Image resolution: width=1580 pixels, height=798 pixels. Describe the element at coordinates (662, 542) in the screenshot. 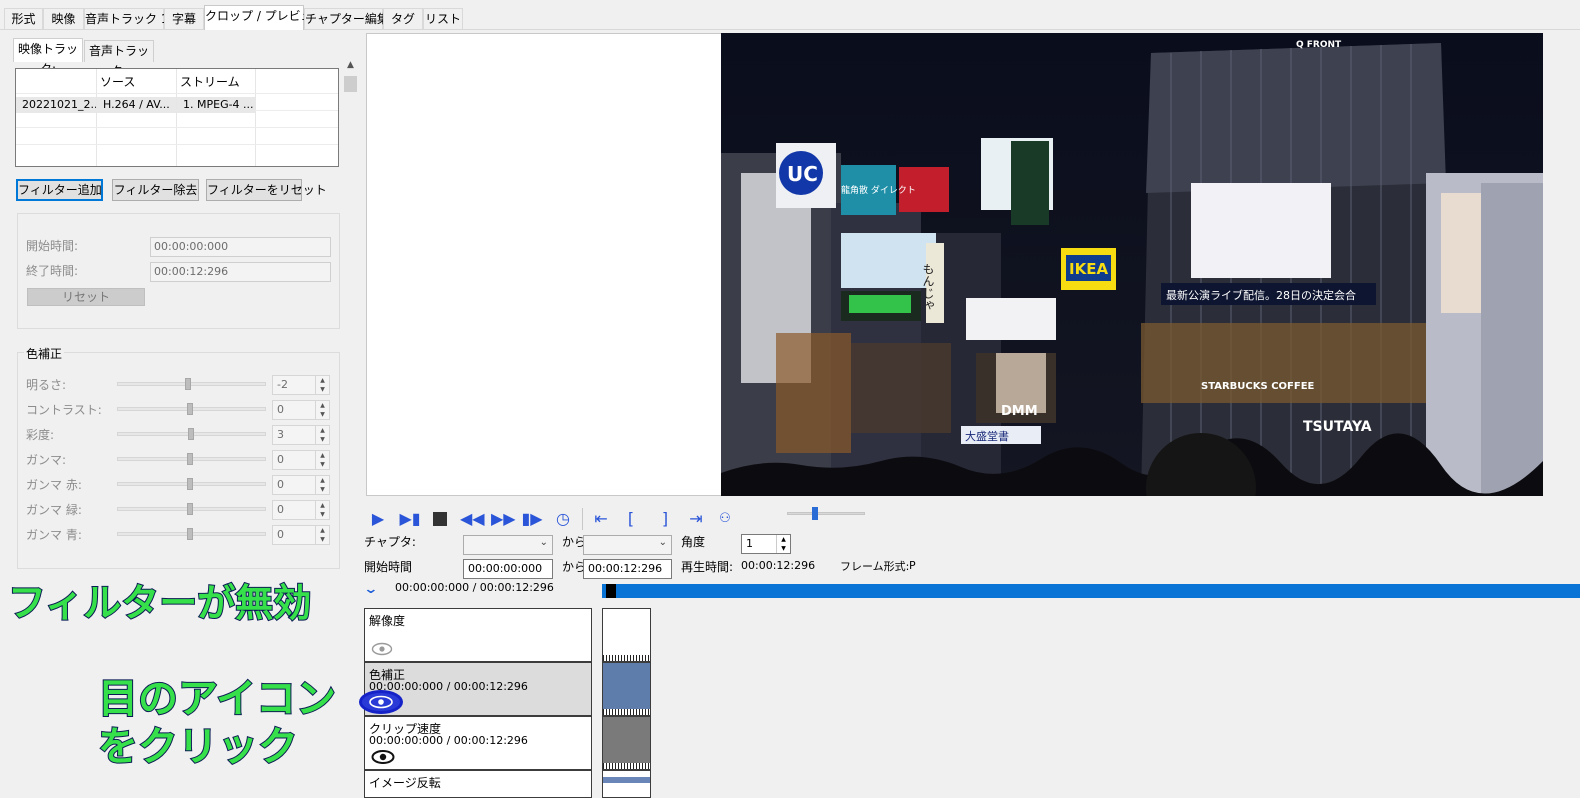

I see `chevron-down-icon: ⌄` at that location.